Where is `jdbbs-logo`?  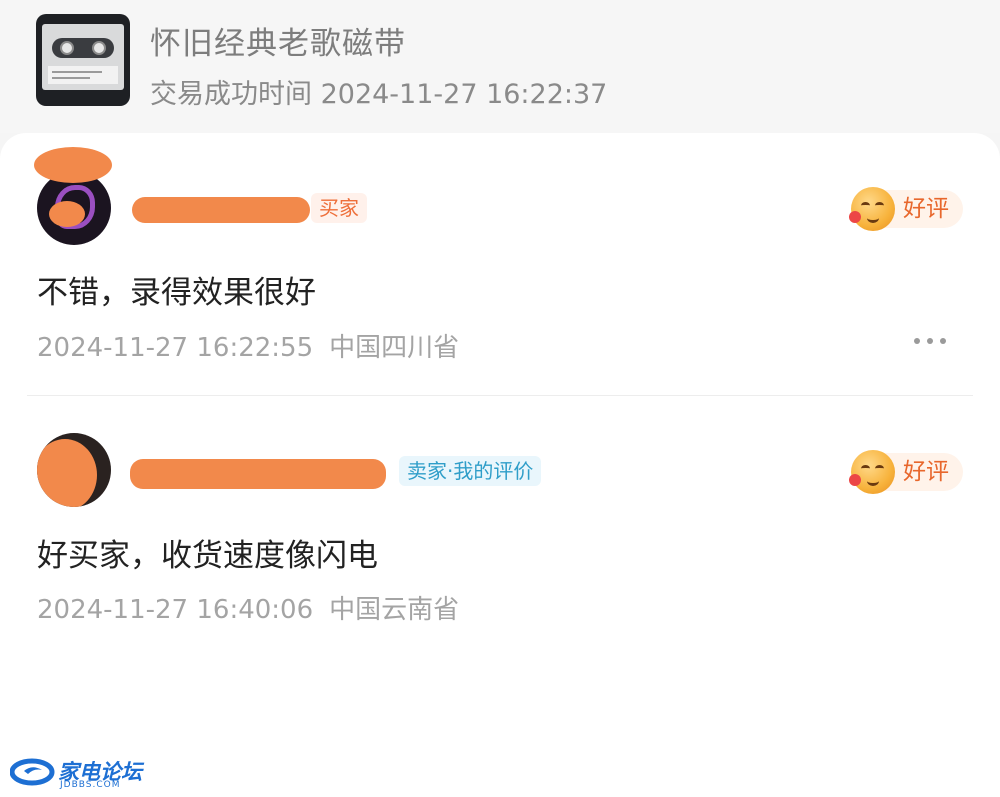
jdbbs-logo is located at coordinates (32, 772).